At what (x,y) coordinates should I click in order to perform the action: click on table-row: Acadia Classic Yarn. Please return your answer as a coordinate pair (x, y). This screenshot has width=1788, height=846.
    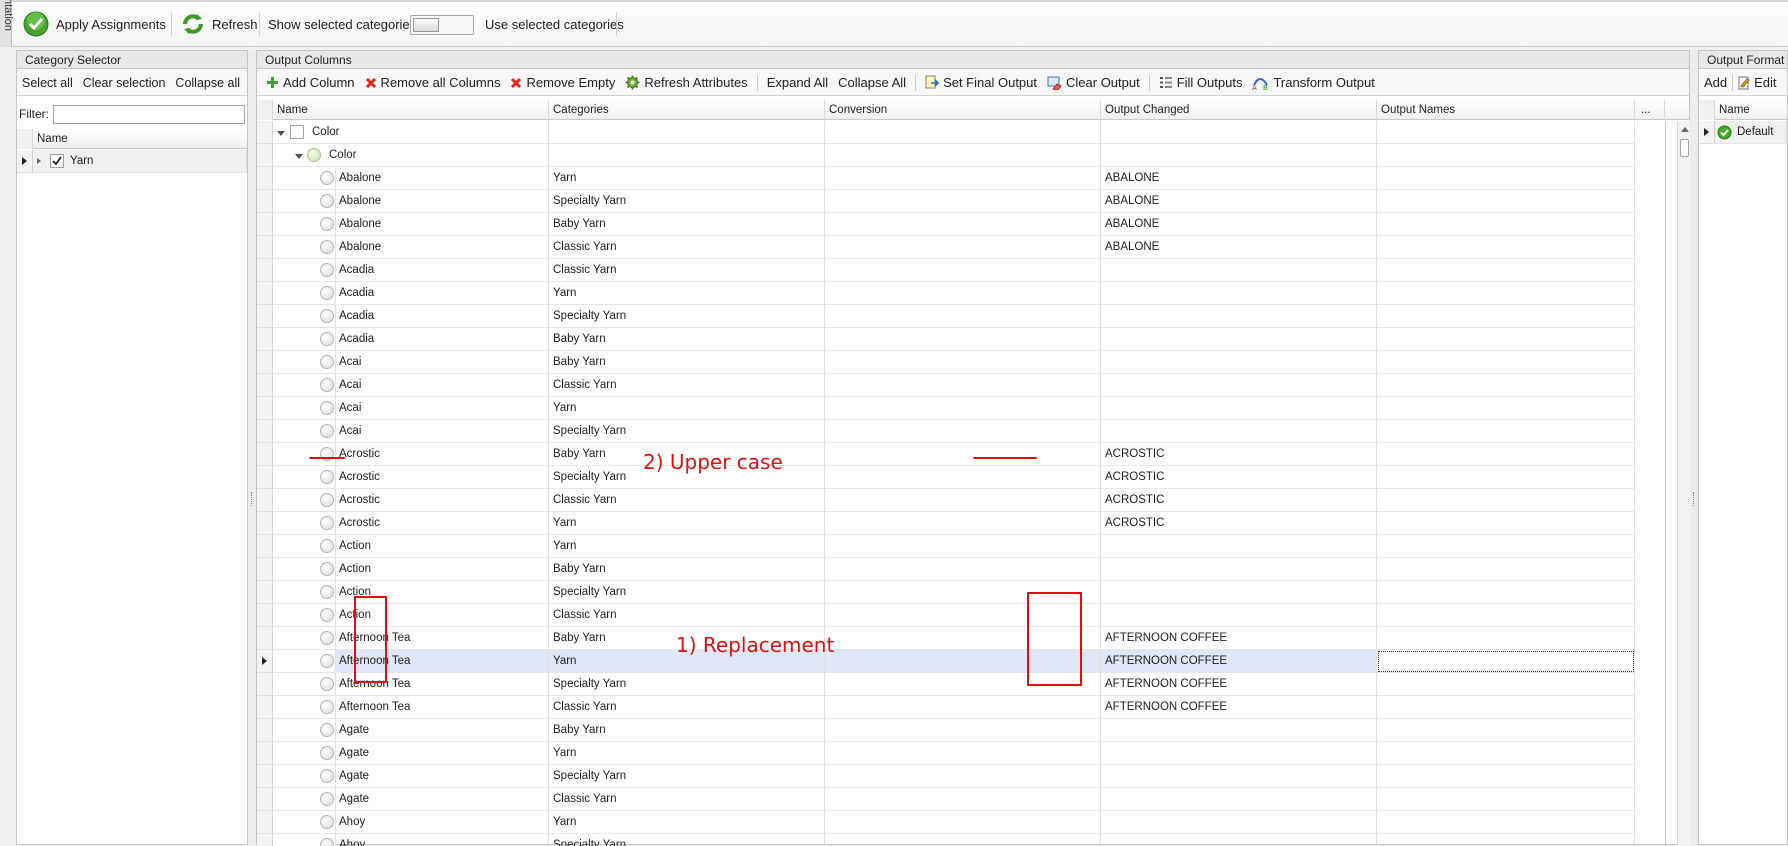
    Looking at the image, I should click on (967, 270).